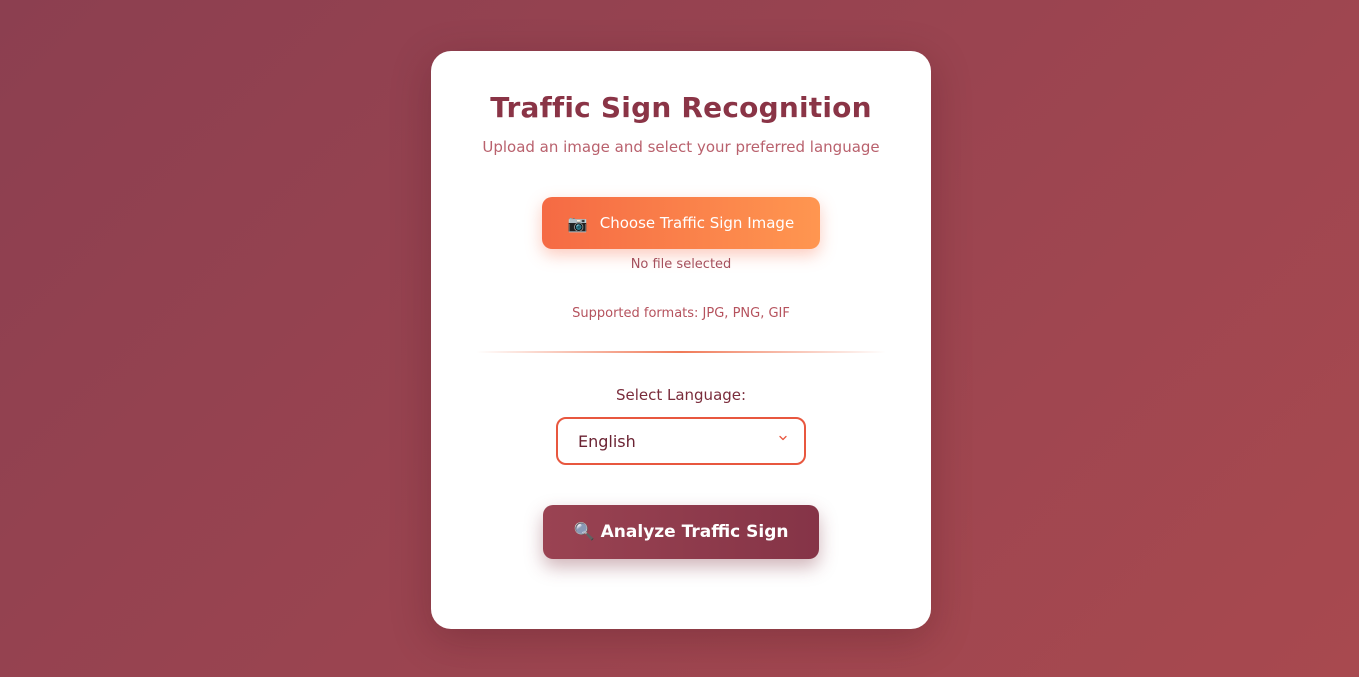 The image size is (1359, 677). Describe the element at coordinates (584, 532) in the screenshot. I see `magnifier-icon: 🔍` at that location.